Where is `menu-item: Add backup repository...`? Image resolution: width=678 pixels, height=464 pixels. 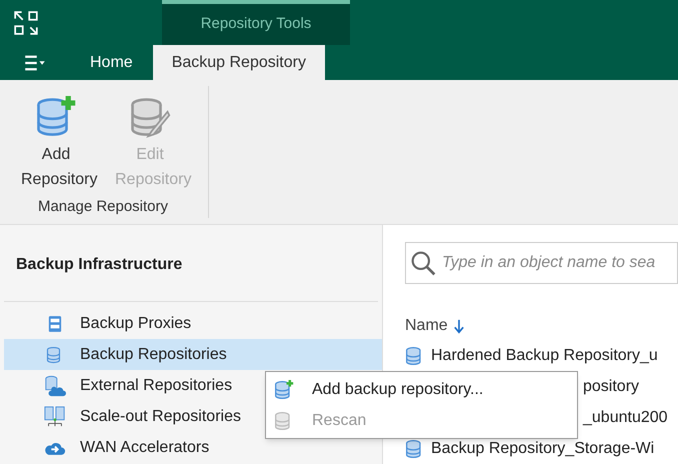 menu-item: Add backup repository... is located at coordinates (421, 389).